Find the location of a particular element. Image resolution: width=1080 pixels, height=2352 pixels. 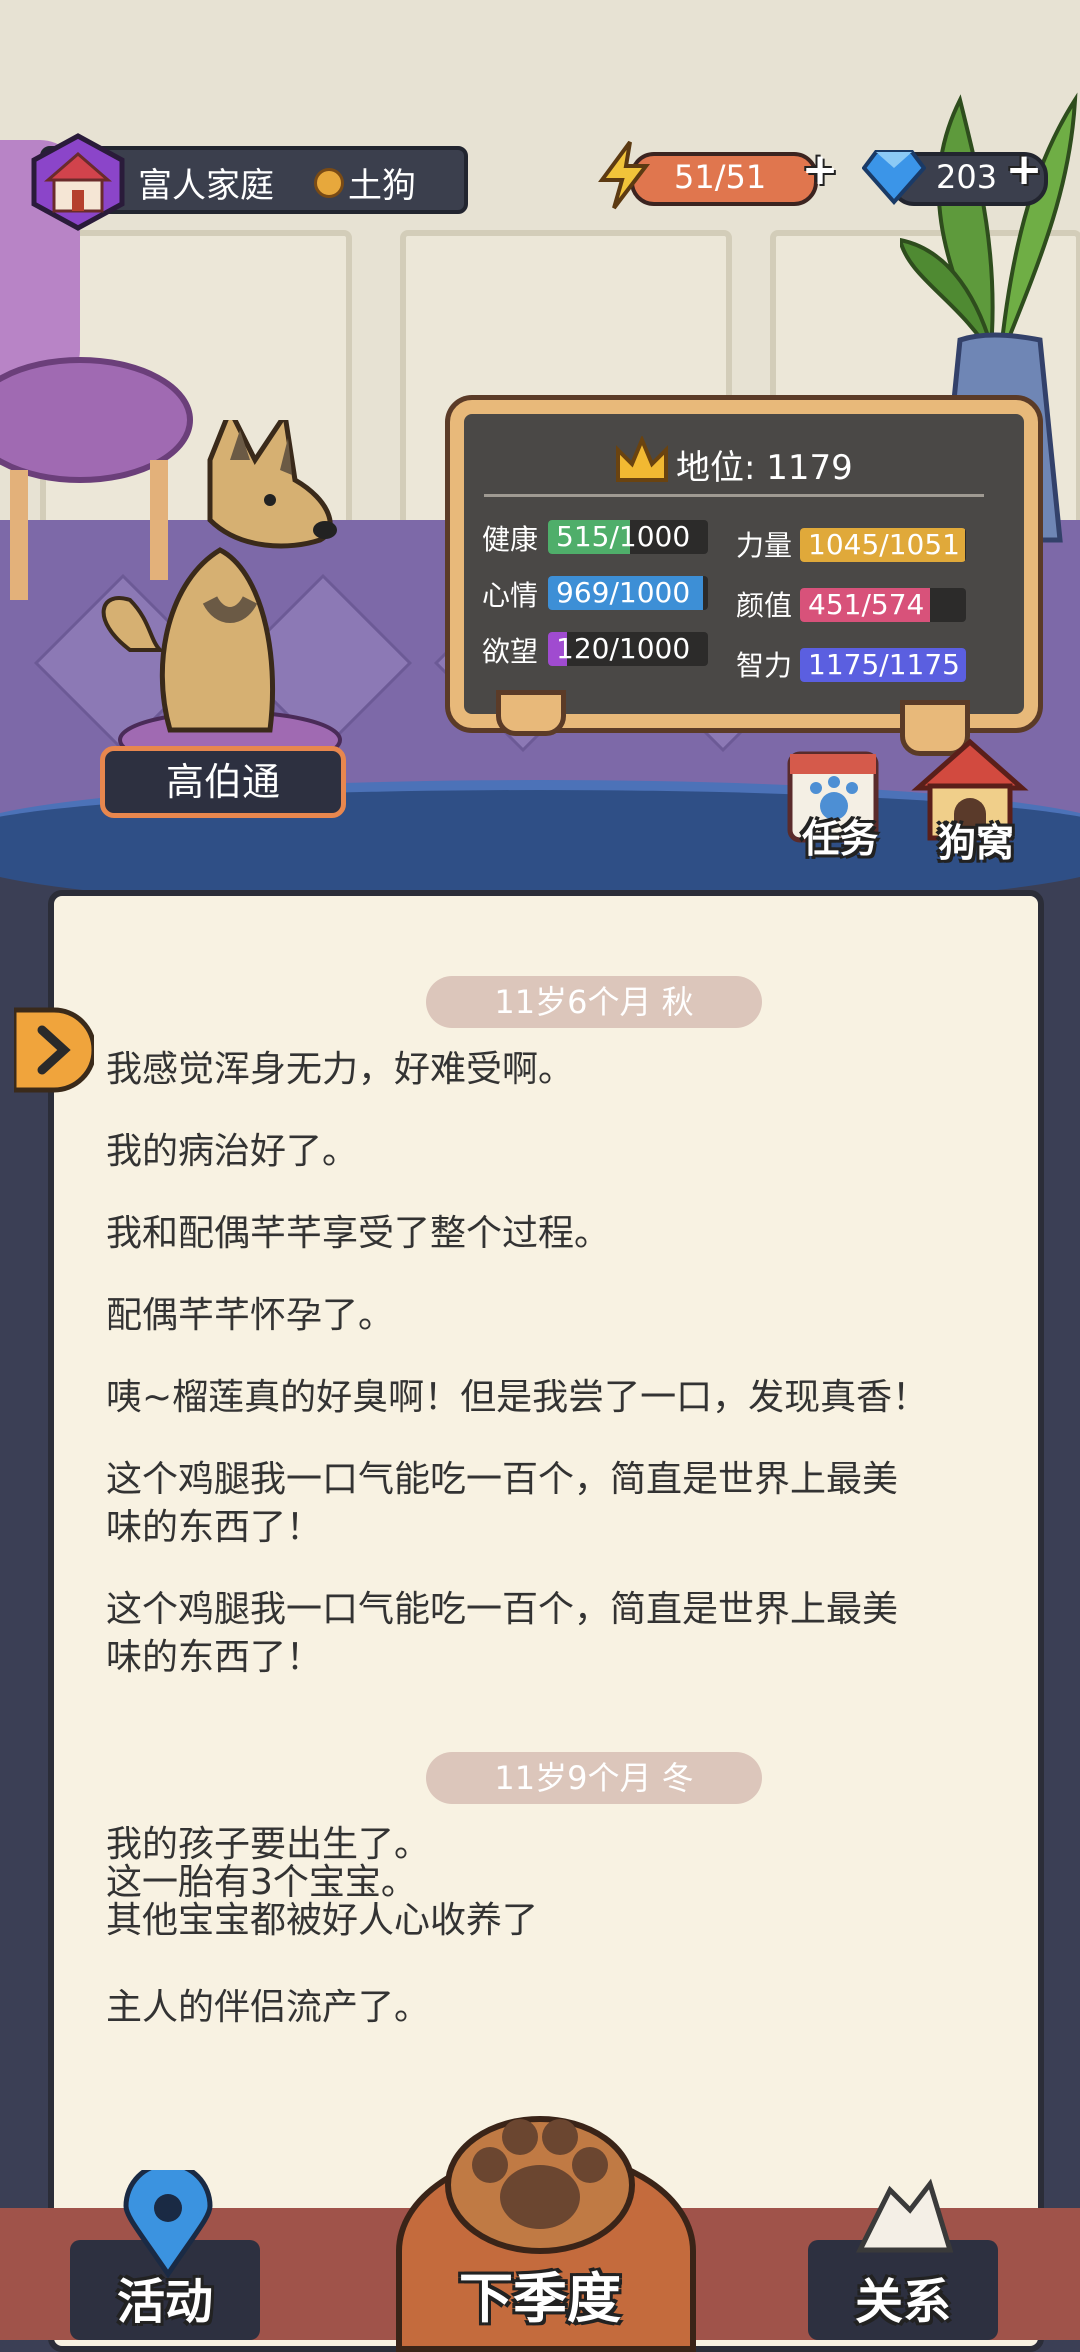

strength-value: 1045/1051 is located at coordinates (884, 544).